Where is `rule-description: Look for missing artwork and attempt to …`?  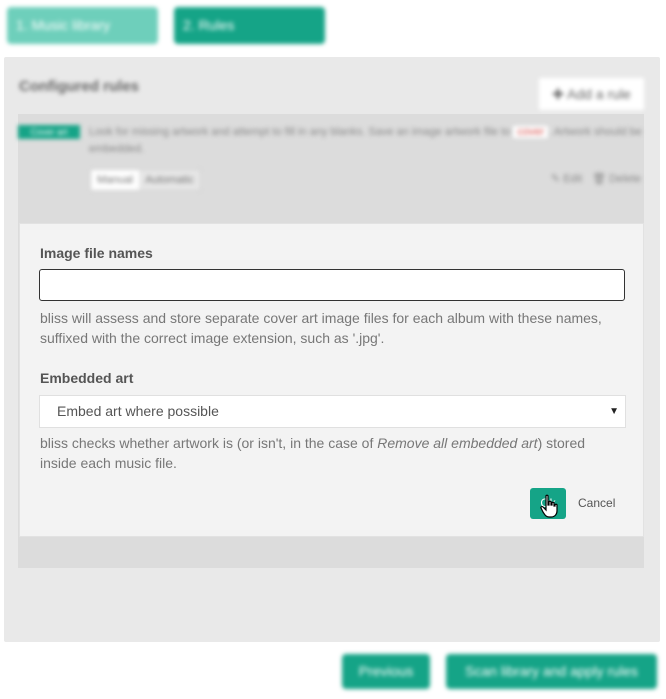
rule-description: Look for missing artwork and attempt to … is located at coordinates (369, 141).